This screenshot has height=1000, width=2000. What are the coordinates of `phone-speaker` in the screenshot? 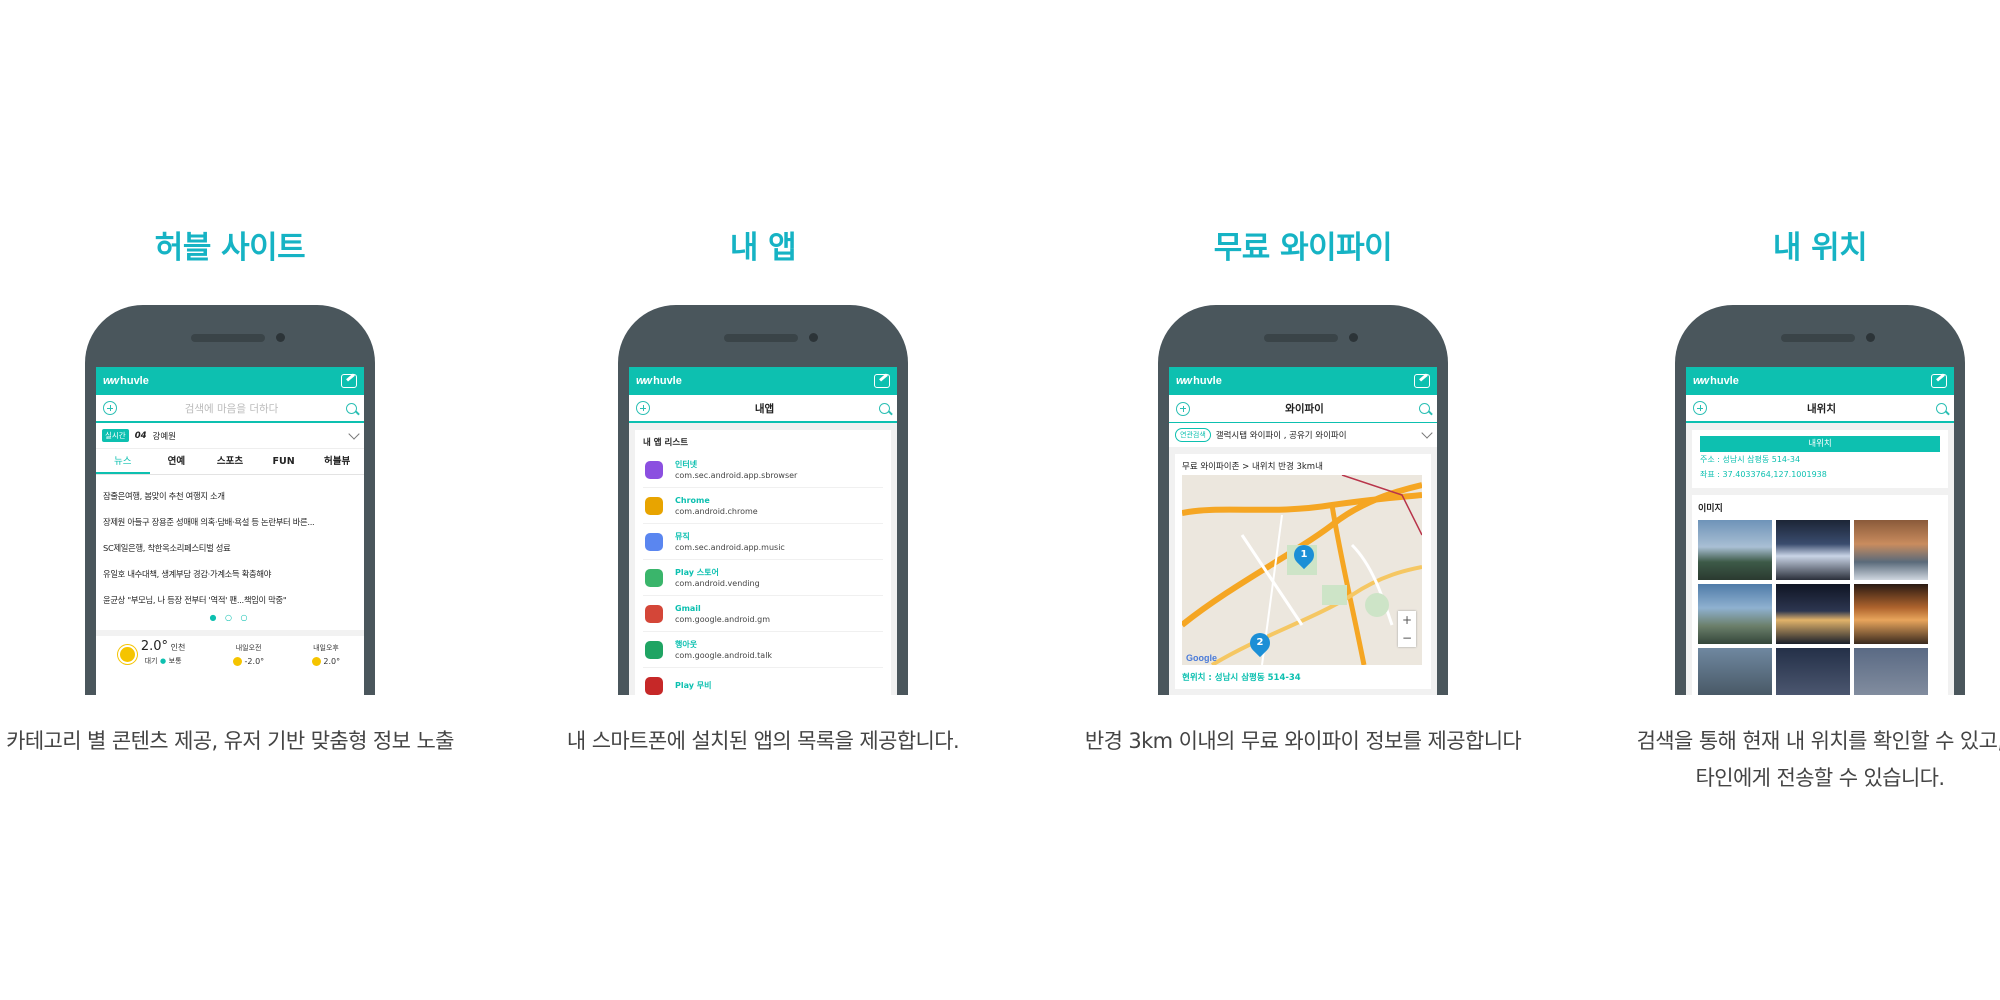 It's located at (1301, 338).